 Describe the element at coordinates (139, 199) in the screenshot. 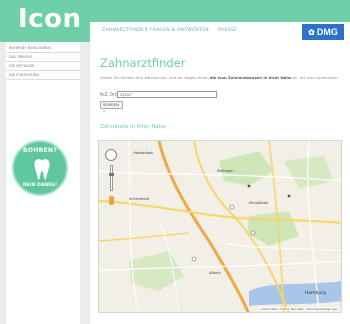

I see `map-label: Schenefeld` at that location.